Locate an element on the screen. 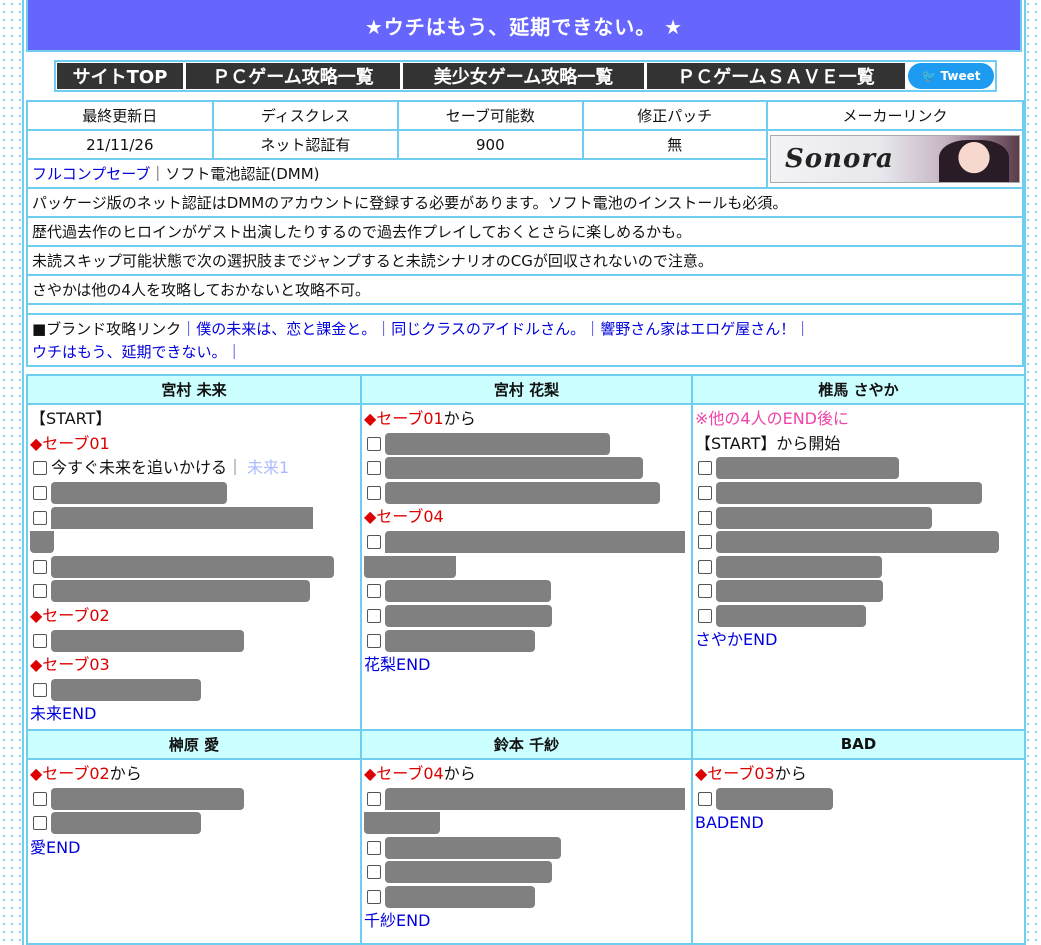  ending-link: 花梨END is located at coordinates (526, 665).